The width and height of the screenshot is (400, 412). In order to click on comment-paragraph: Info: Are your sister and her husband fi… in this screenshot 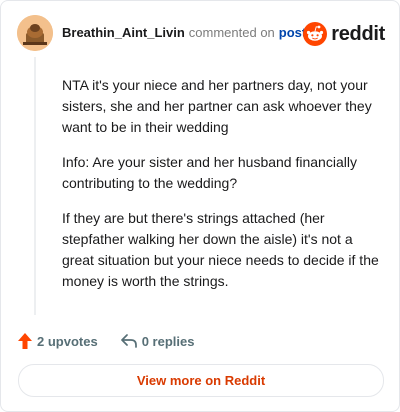, I will do `click(209, 172)`.